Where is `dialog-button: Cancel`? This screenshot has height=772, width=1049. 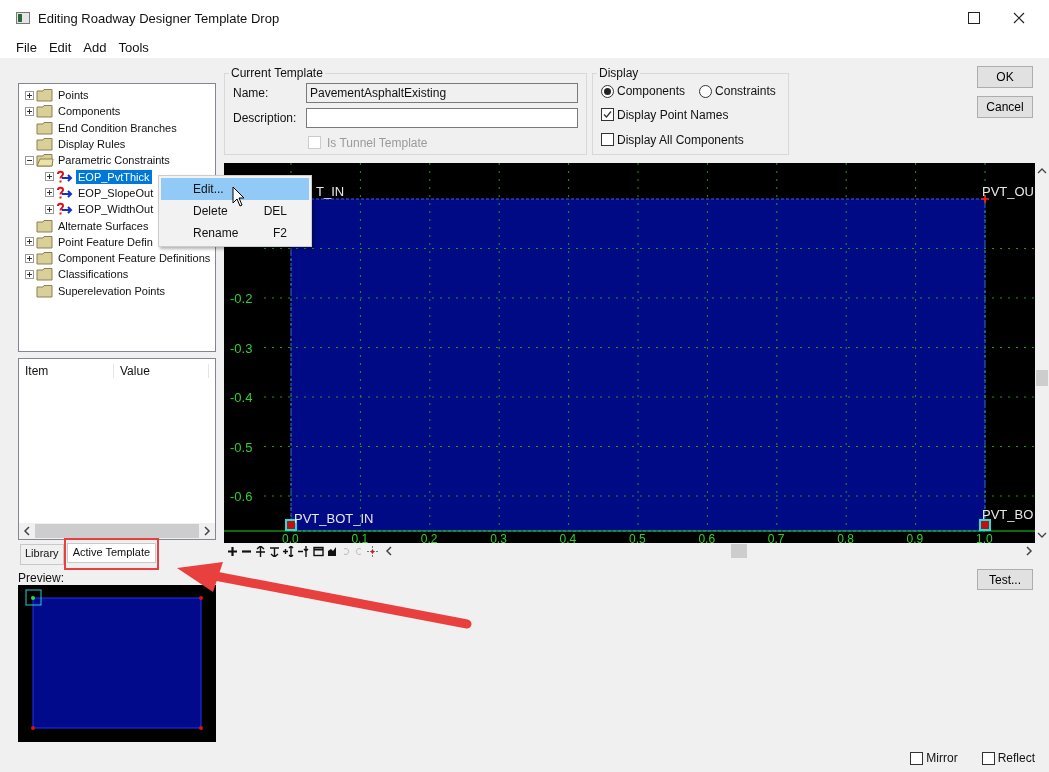 dialog-button: Cancel is located at coordinates (1005, 107).